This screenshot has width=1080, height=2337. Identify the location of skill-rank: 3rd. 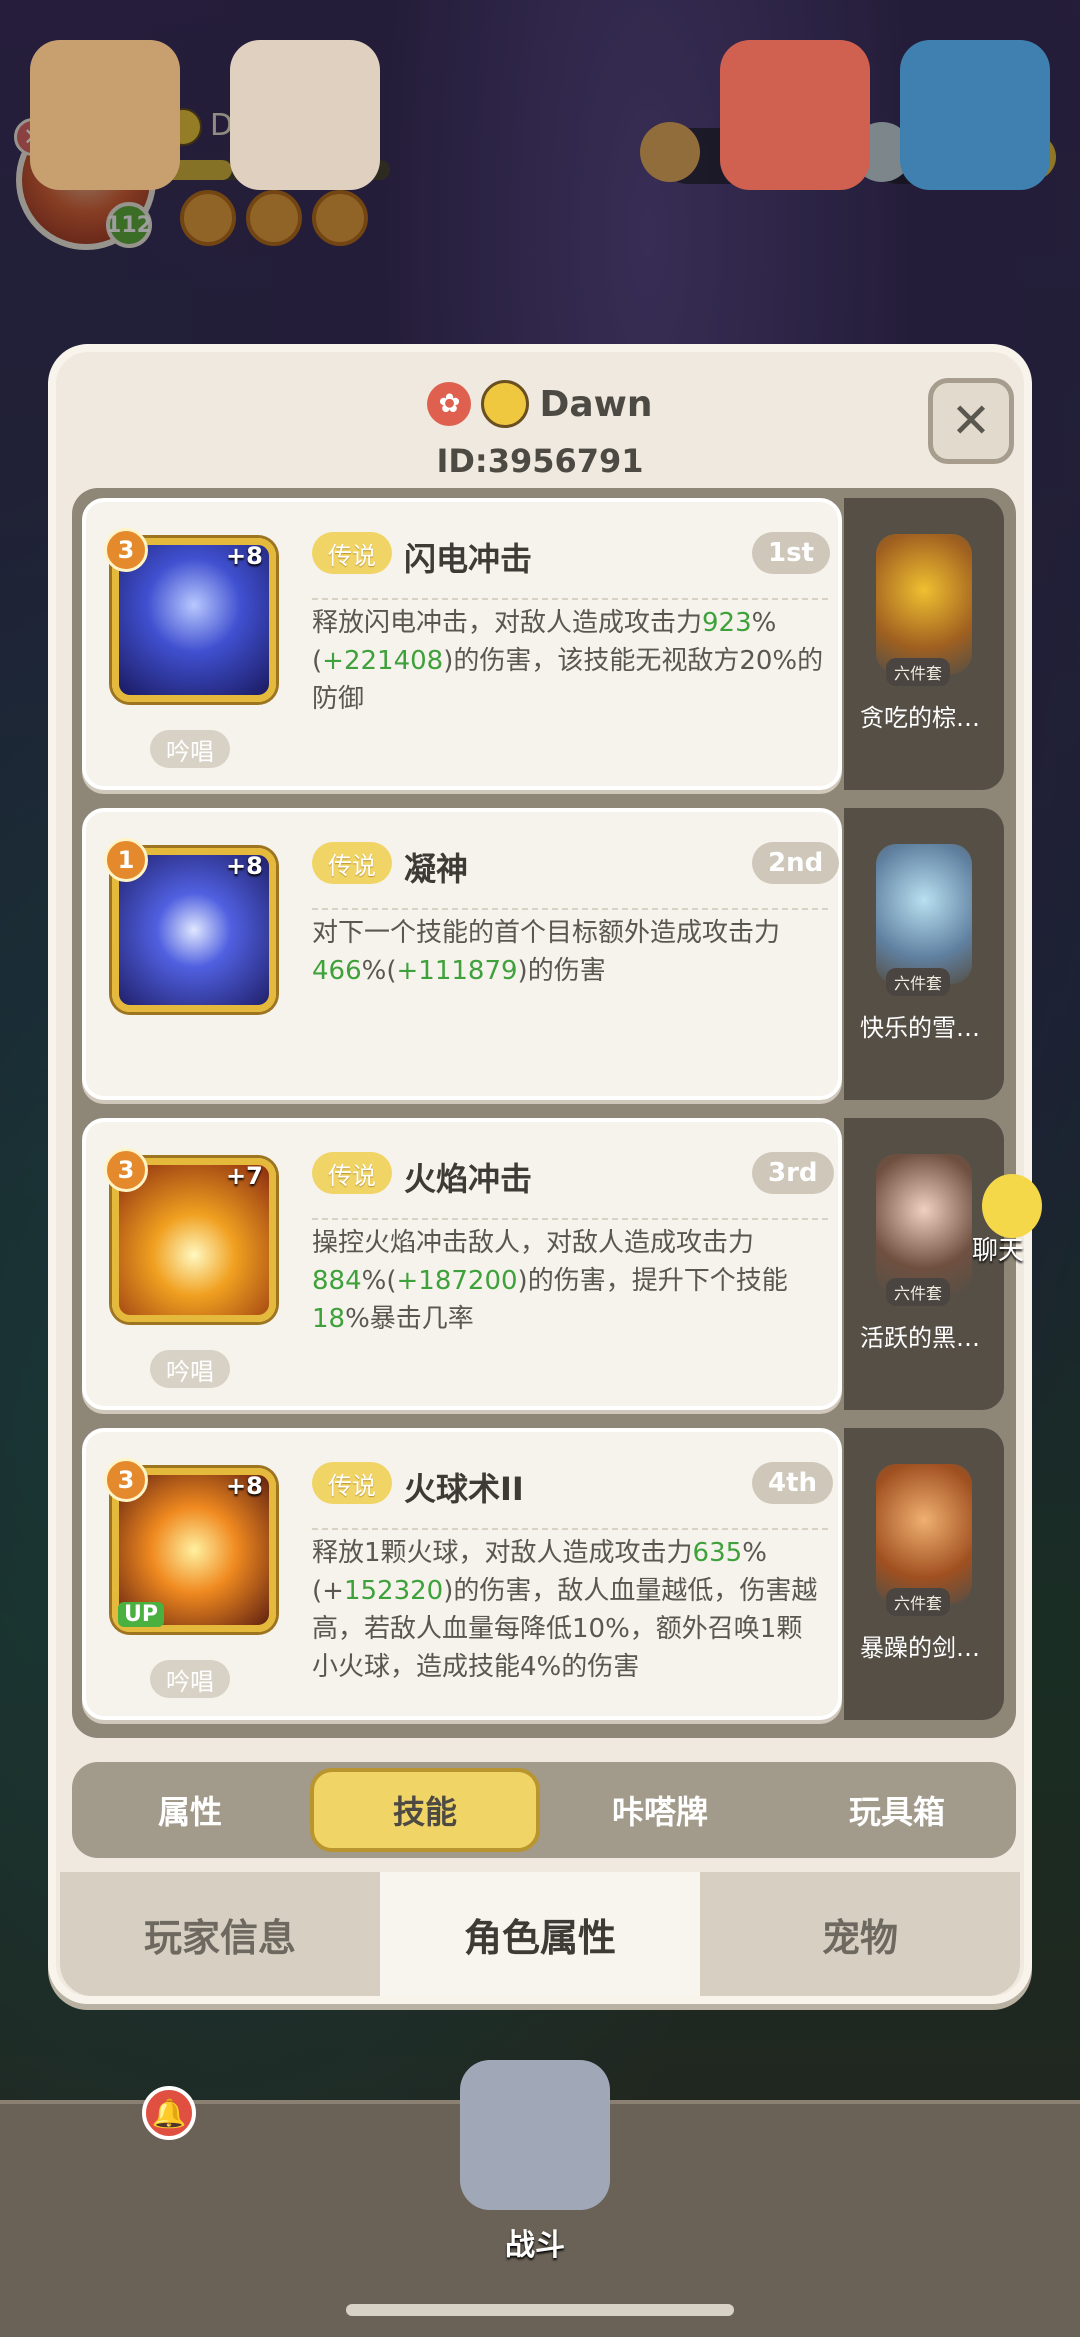
(793, 1173).